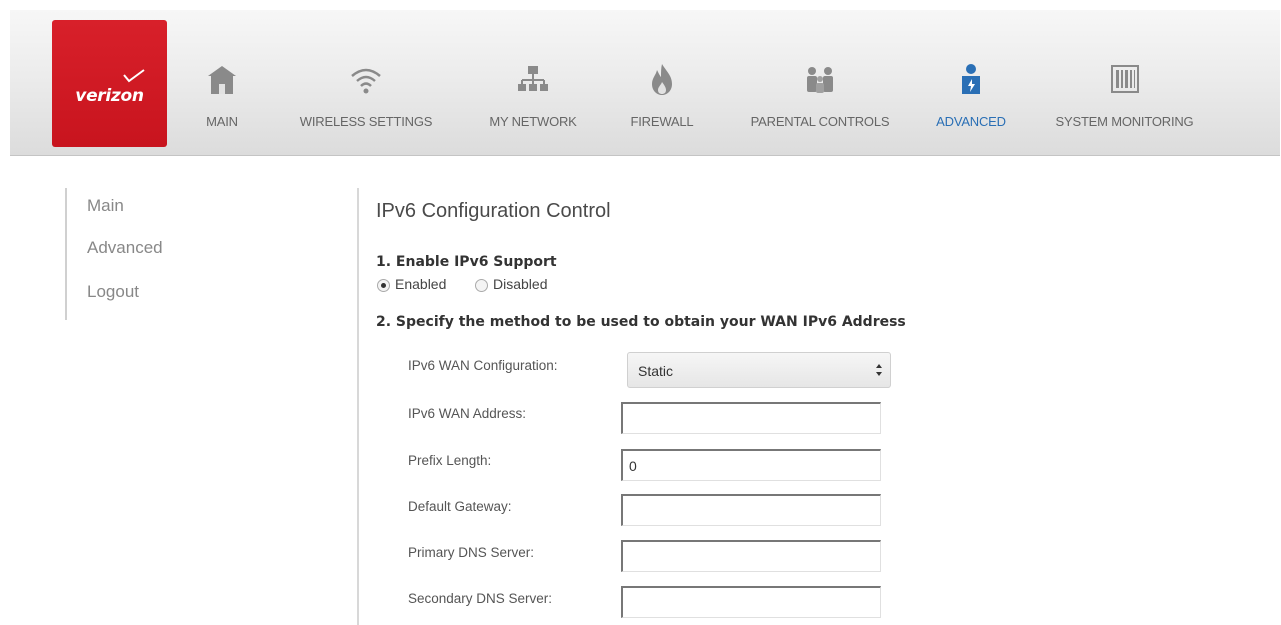  I want to click on nav-firewall: FIREWALL, so click(662, 102).